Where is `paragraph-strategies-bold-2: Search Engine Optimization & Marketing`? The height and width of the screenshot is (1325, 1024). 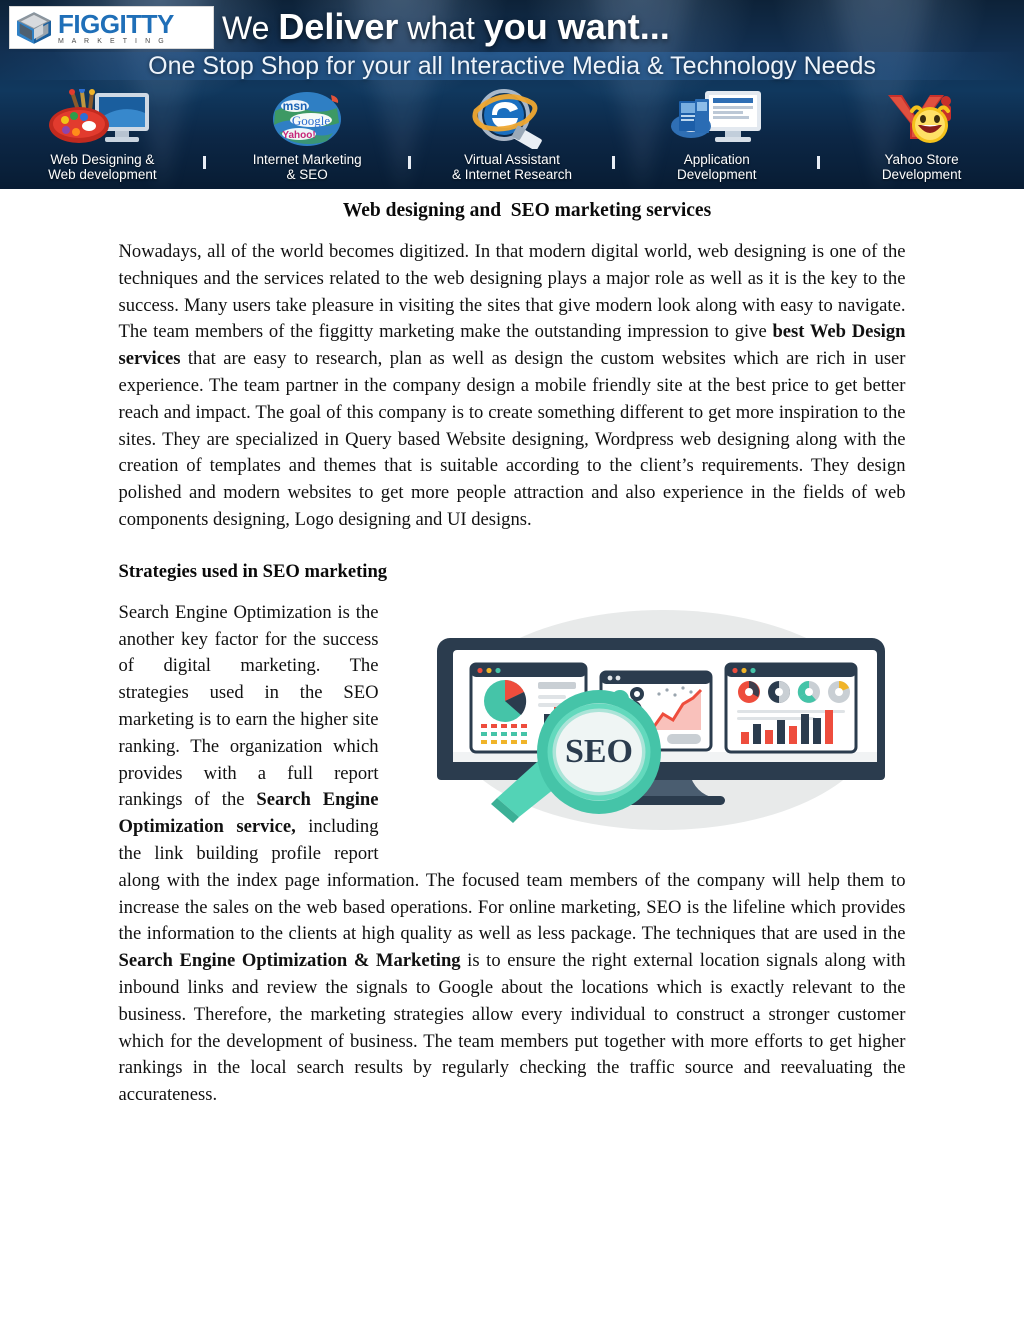 paragraph-strategies-bold-2: Search Engine Optimization & Marketing is located at coordinates (289, 961).